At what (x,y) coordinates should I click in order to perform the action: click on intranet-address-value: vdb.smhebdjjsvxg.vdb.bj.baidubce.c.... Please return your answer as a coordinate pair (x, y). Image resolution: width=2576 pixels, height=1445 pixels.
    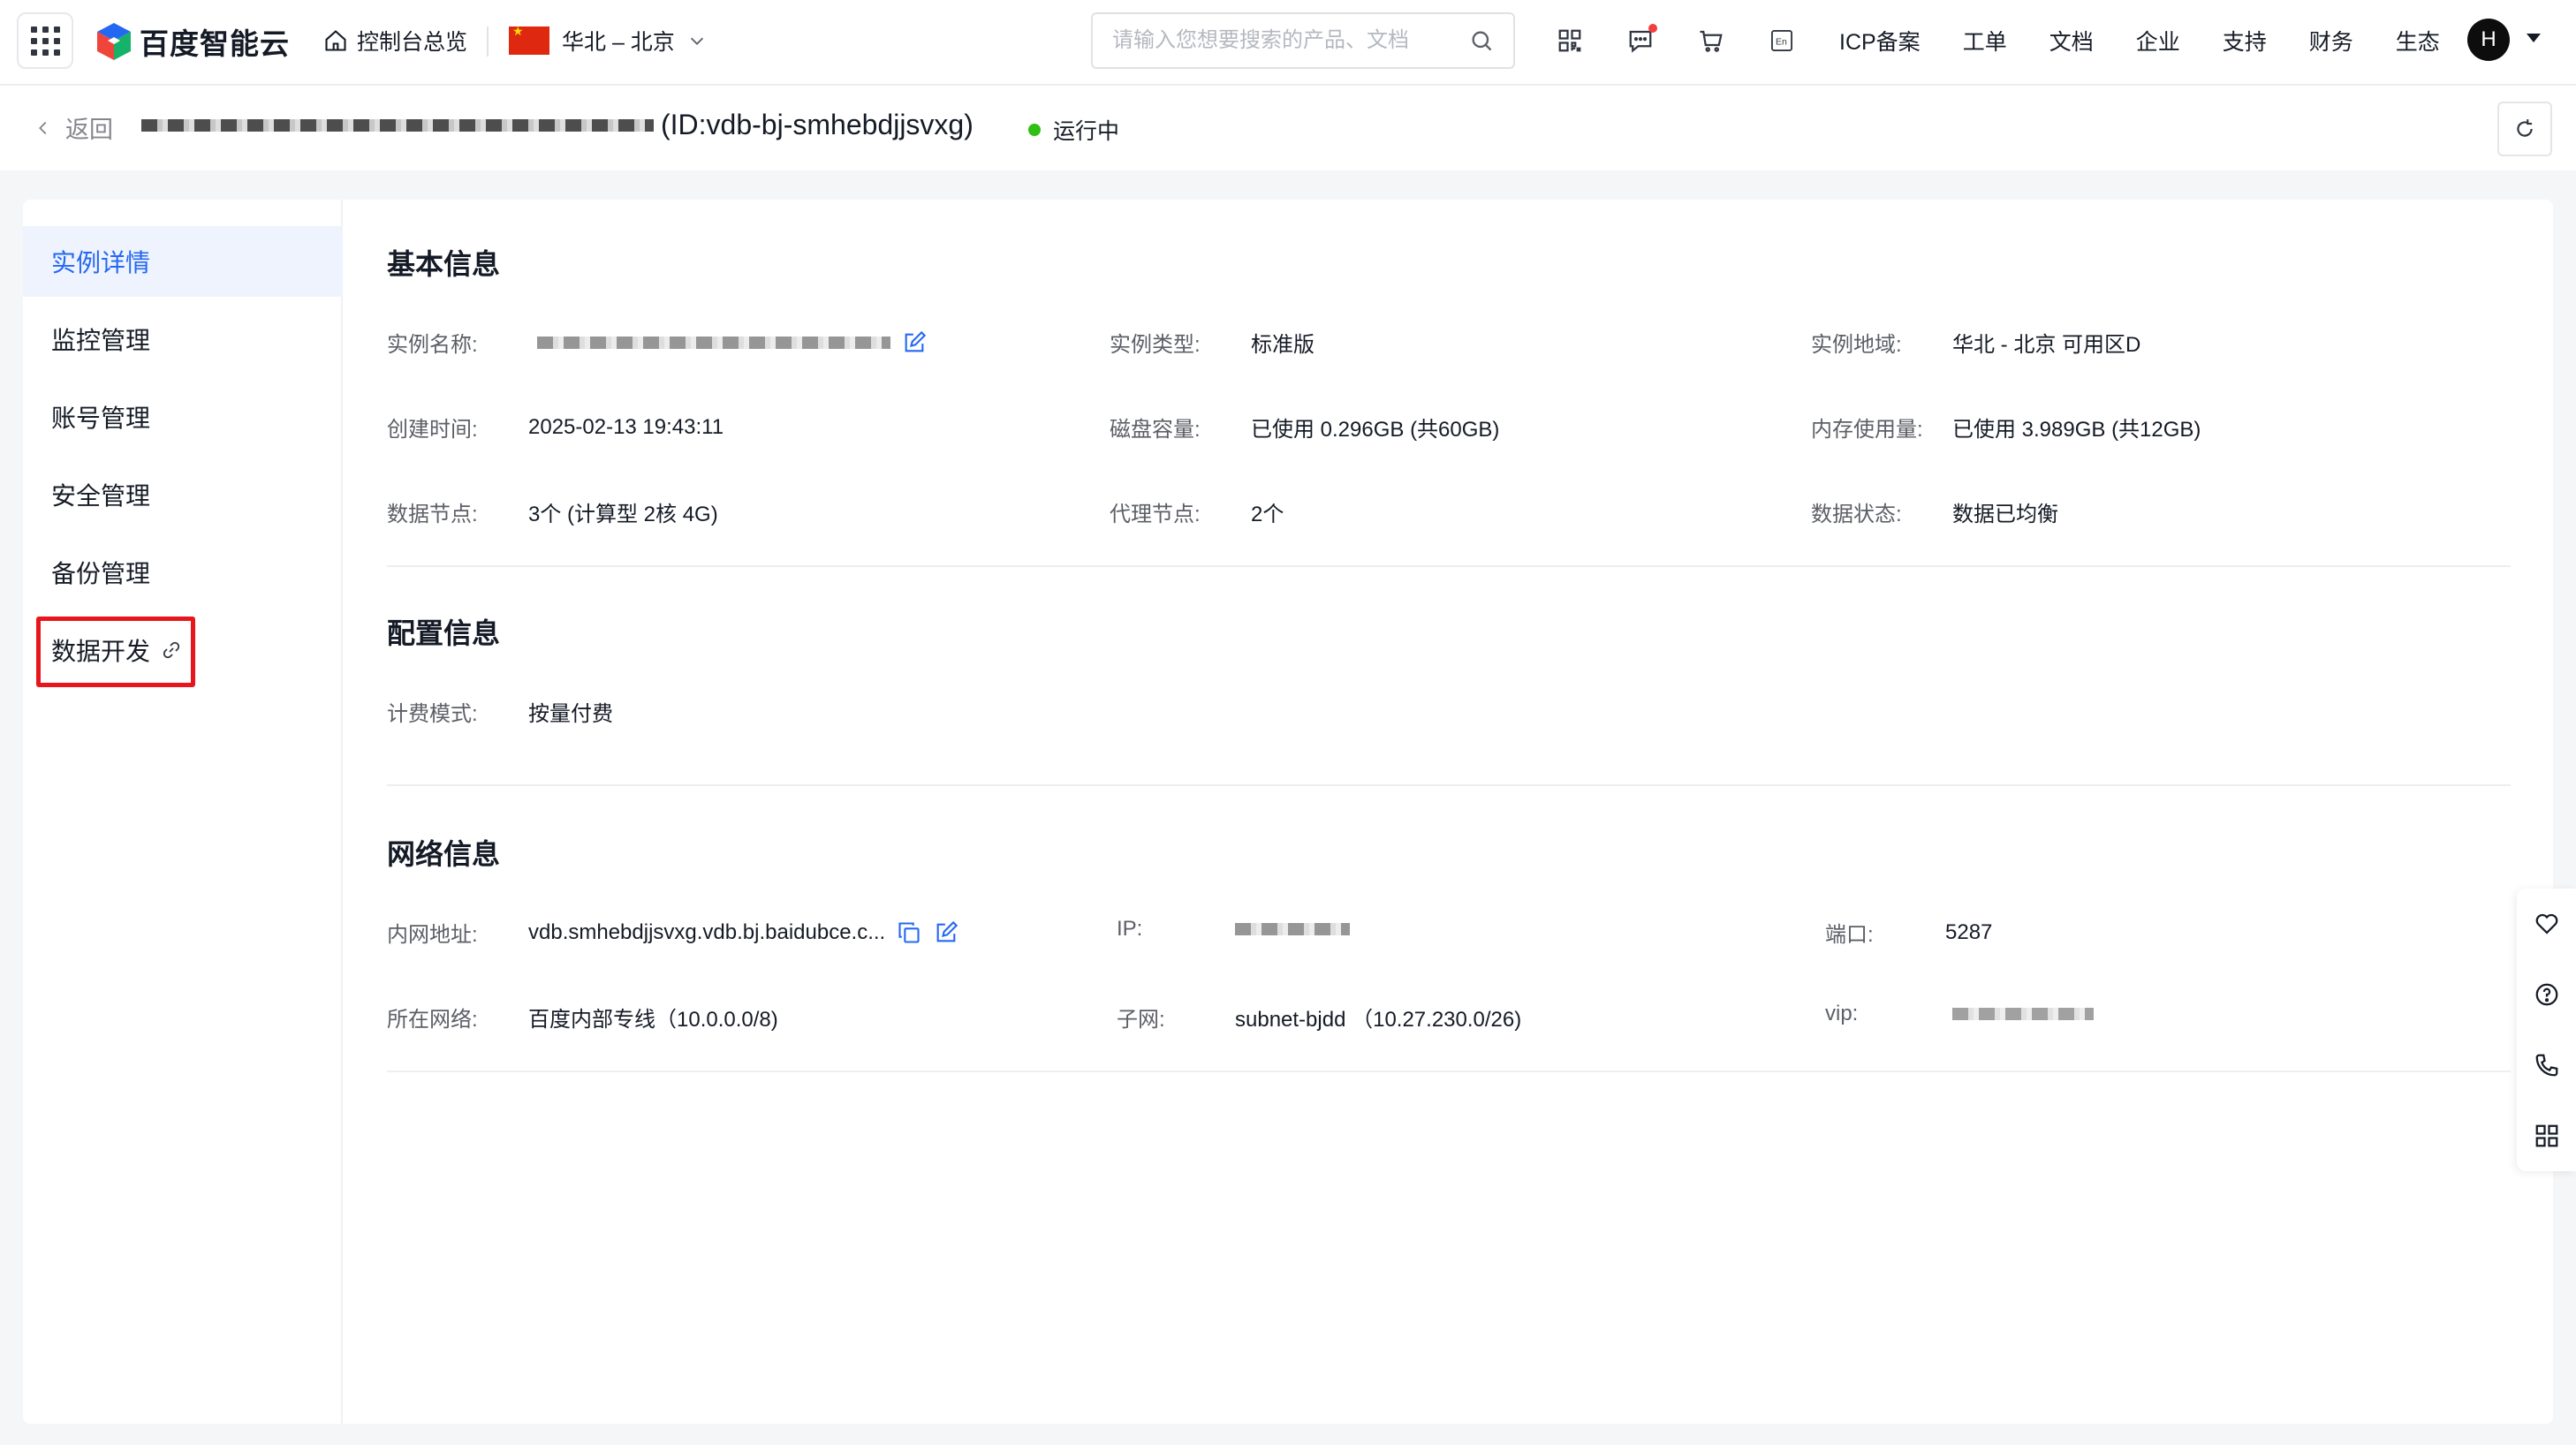
    Looking at the image, I should click on (707, 931).